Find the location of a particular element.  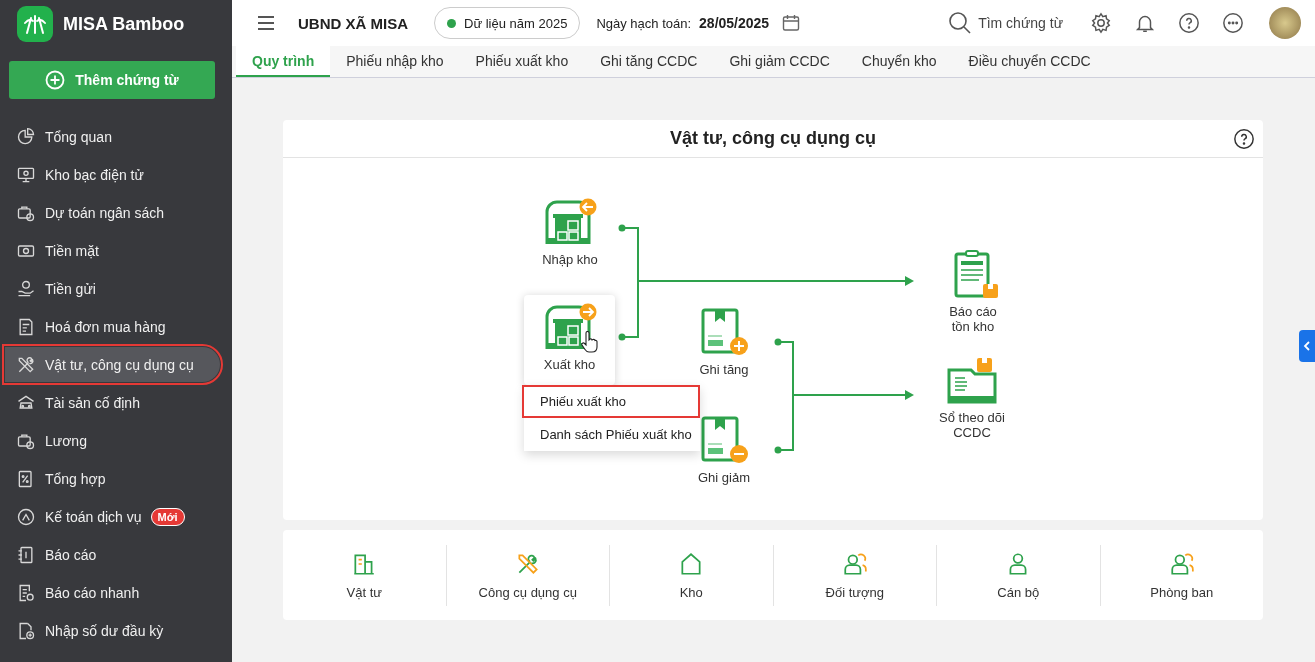

ledger-icon is located at coordinates (26, 554).